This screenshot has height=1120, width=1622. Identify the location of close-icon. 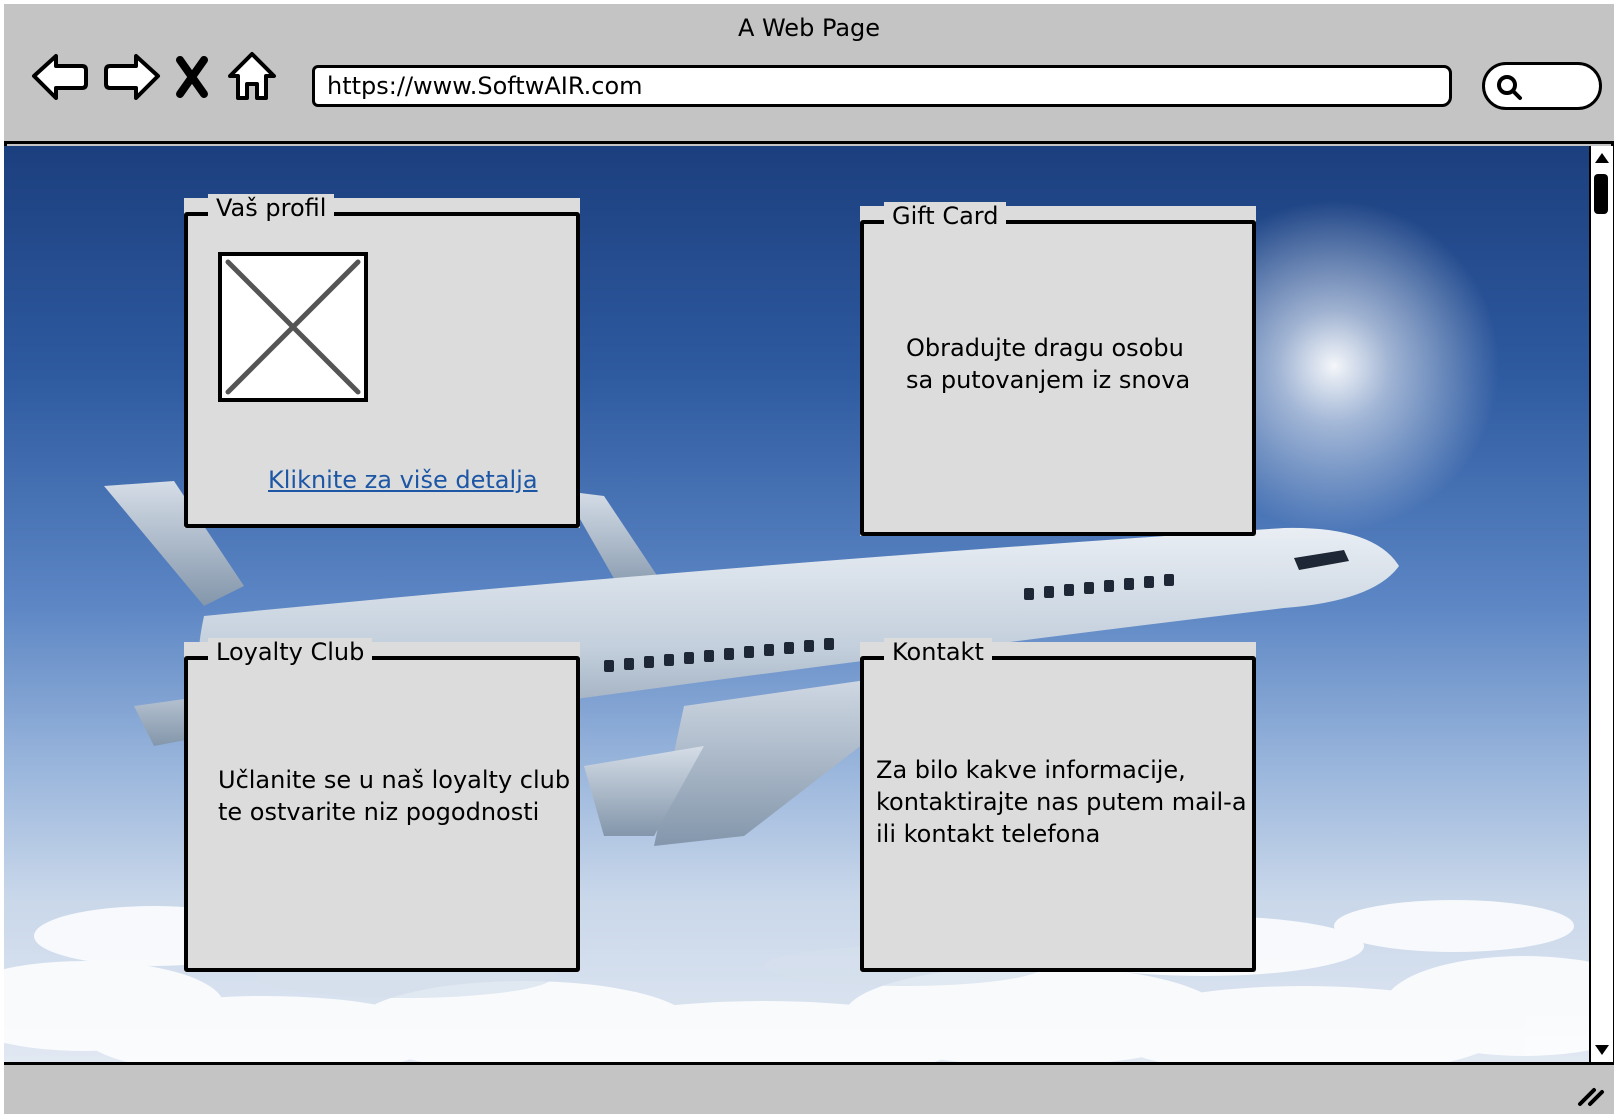
(192, 78).